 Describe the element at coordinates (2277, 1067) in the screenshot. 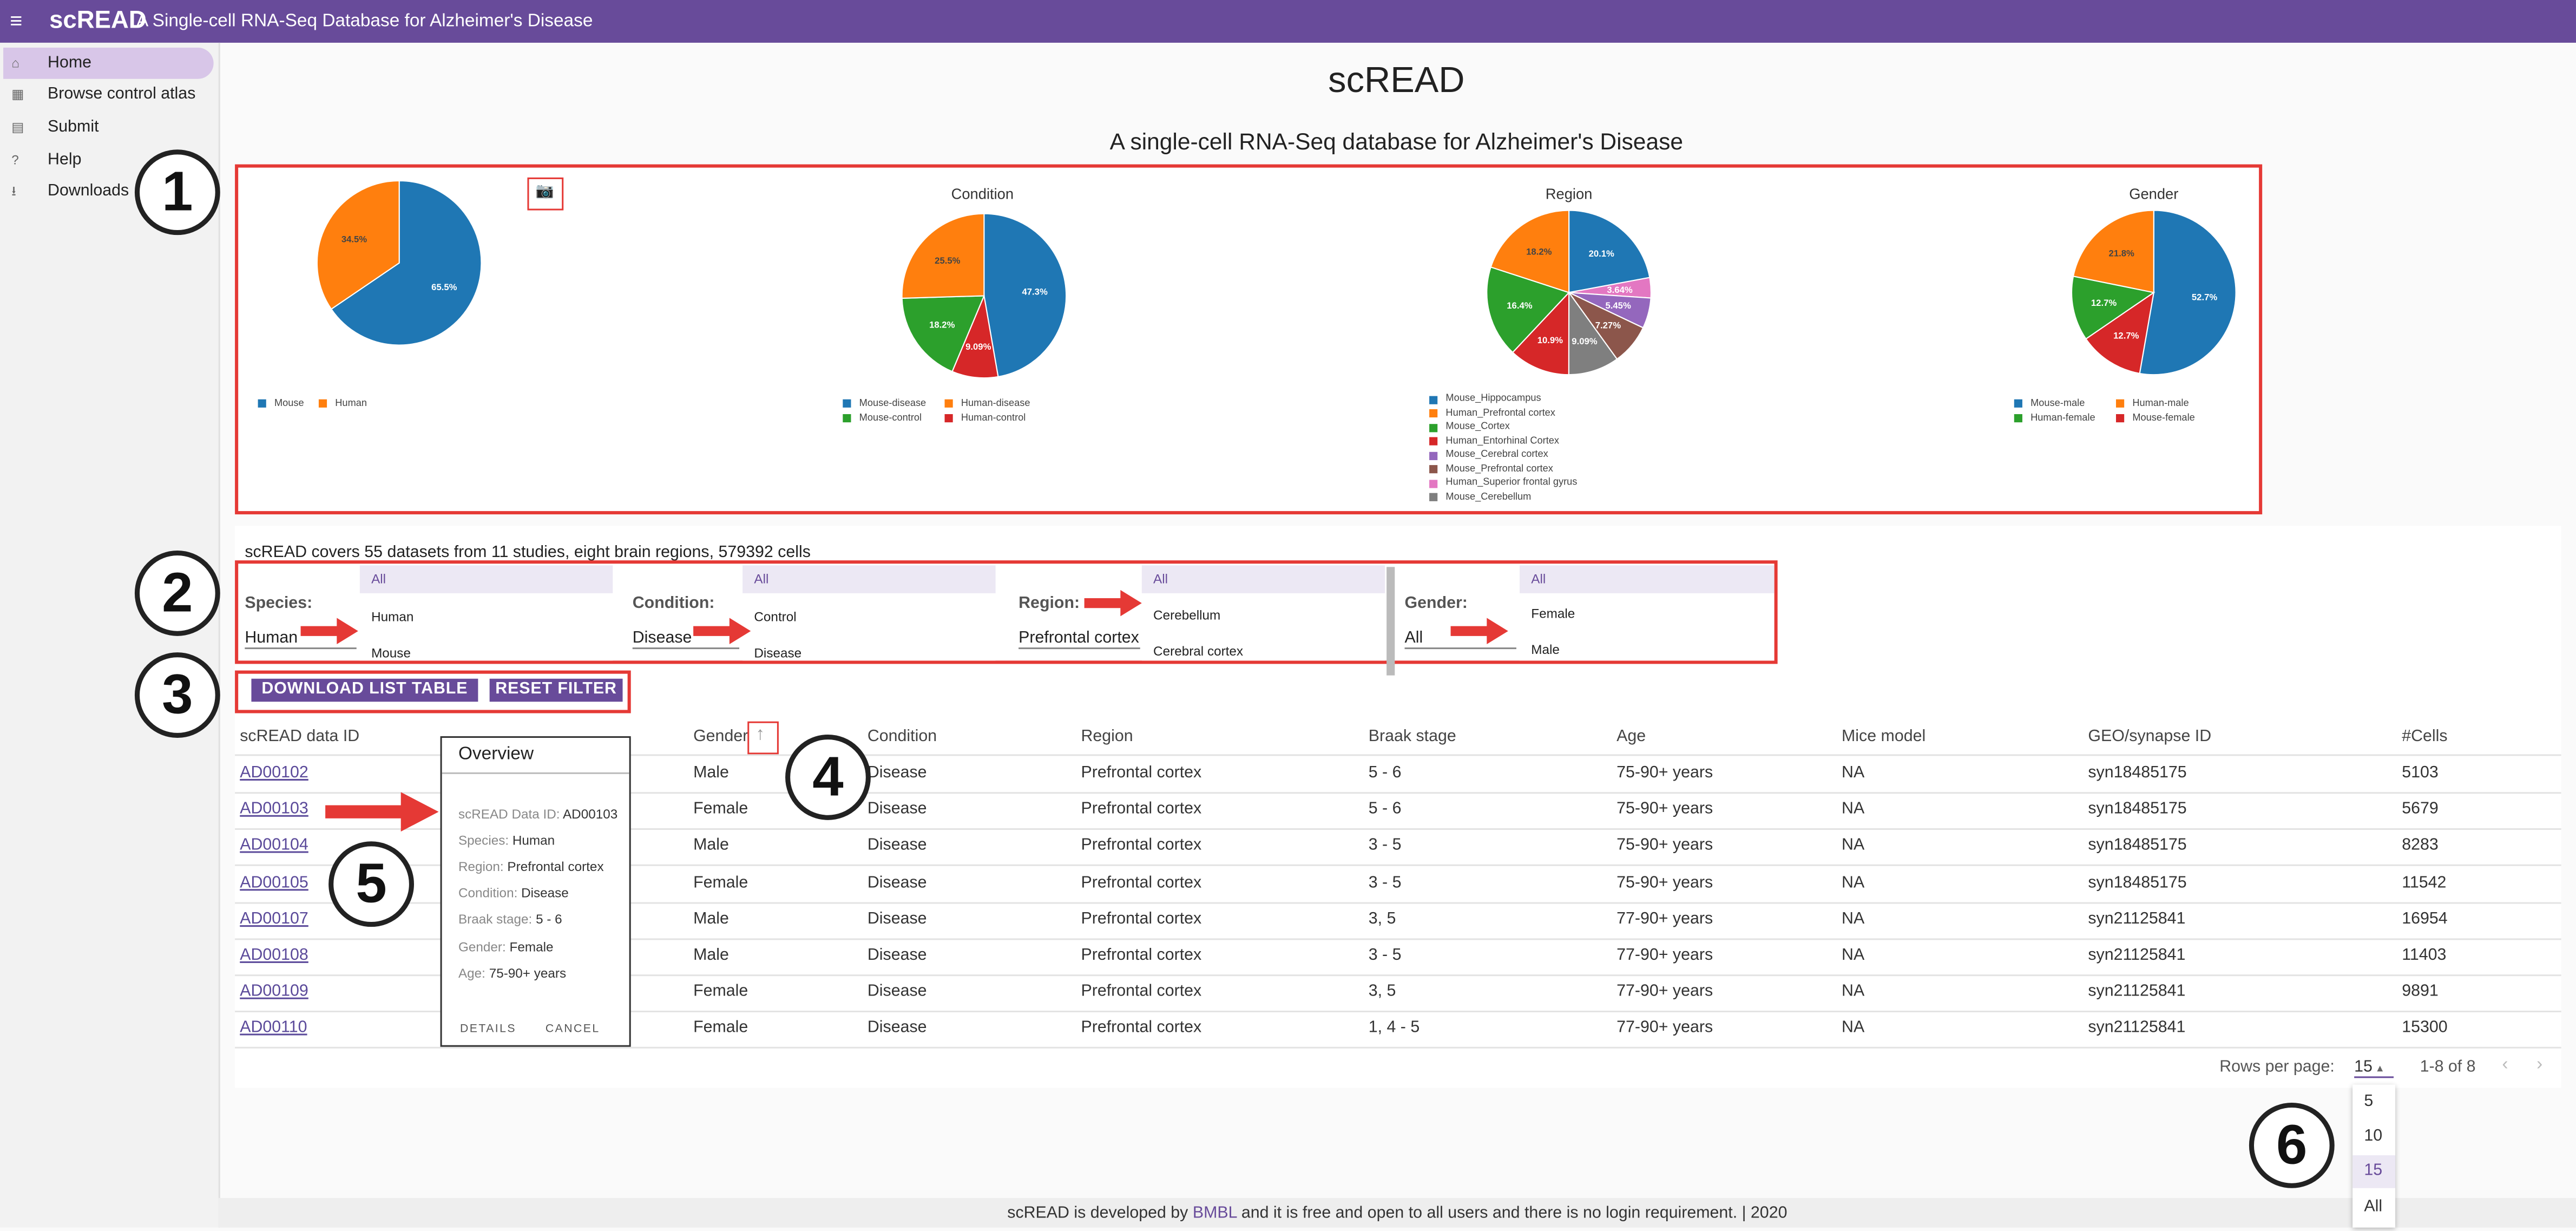

I see `rows-per-page-label: Rows per page:` at that location.